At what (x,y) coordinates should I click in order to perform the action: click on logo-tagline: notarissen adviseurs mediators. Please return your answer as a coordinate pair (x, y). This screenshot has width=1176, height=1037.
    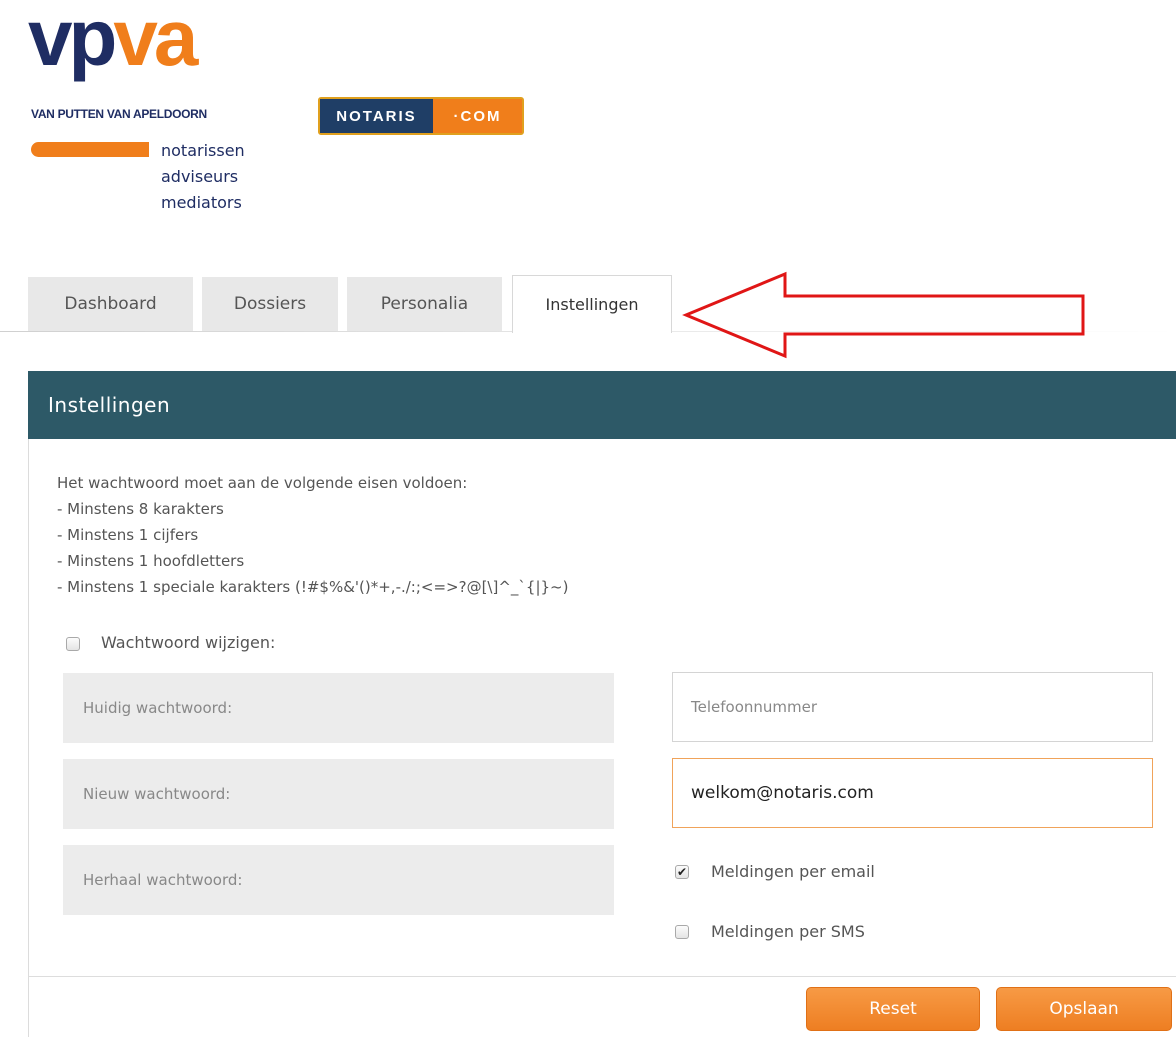
    Looking at the image, I should click on (203, 177).